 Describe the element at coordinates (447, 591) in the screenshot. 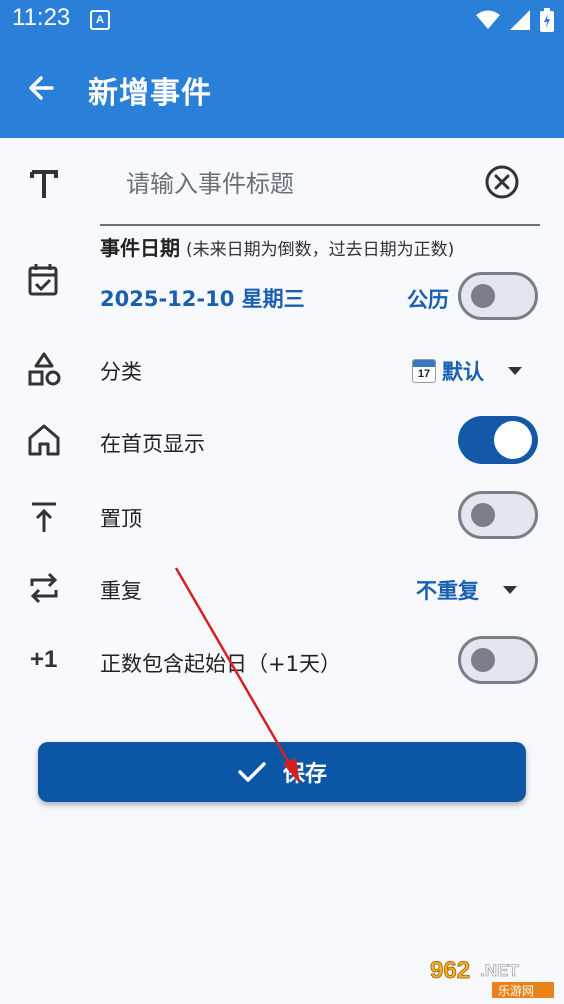

I see `repeat-value: 不重复` at that location.